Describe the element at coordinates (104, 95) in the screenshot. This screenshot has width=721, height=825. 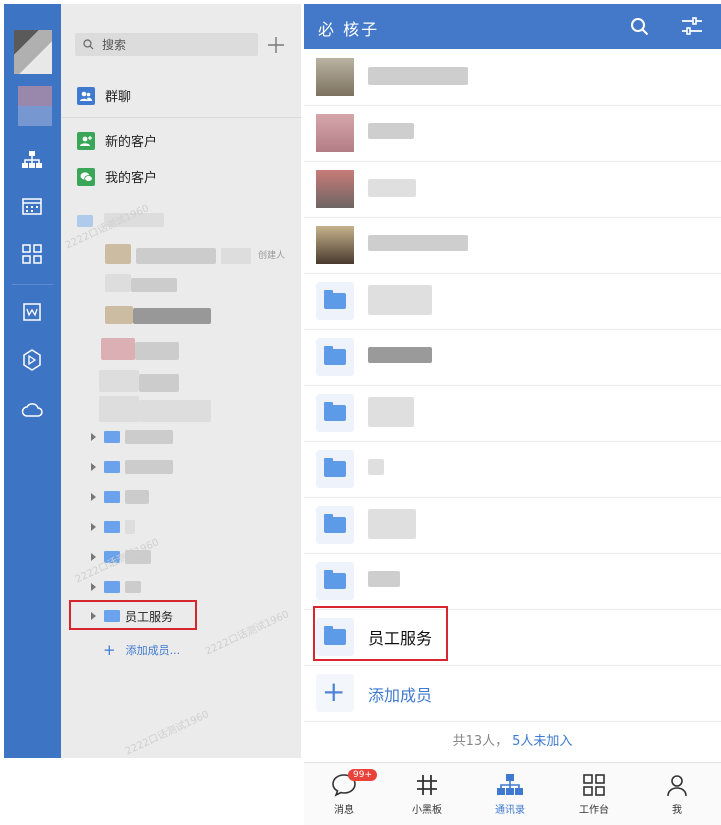
I see `group-chat-item: 群聊` at that location.